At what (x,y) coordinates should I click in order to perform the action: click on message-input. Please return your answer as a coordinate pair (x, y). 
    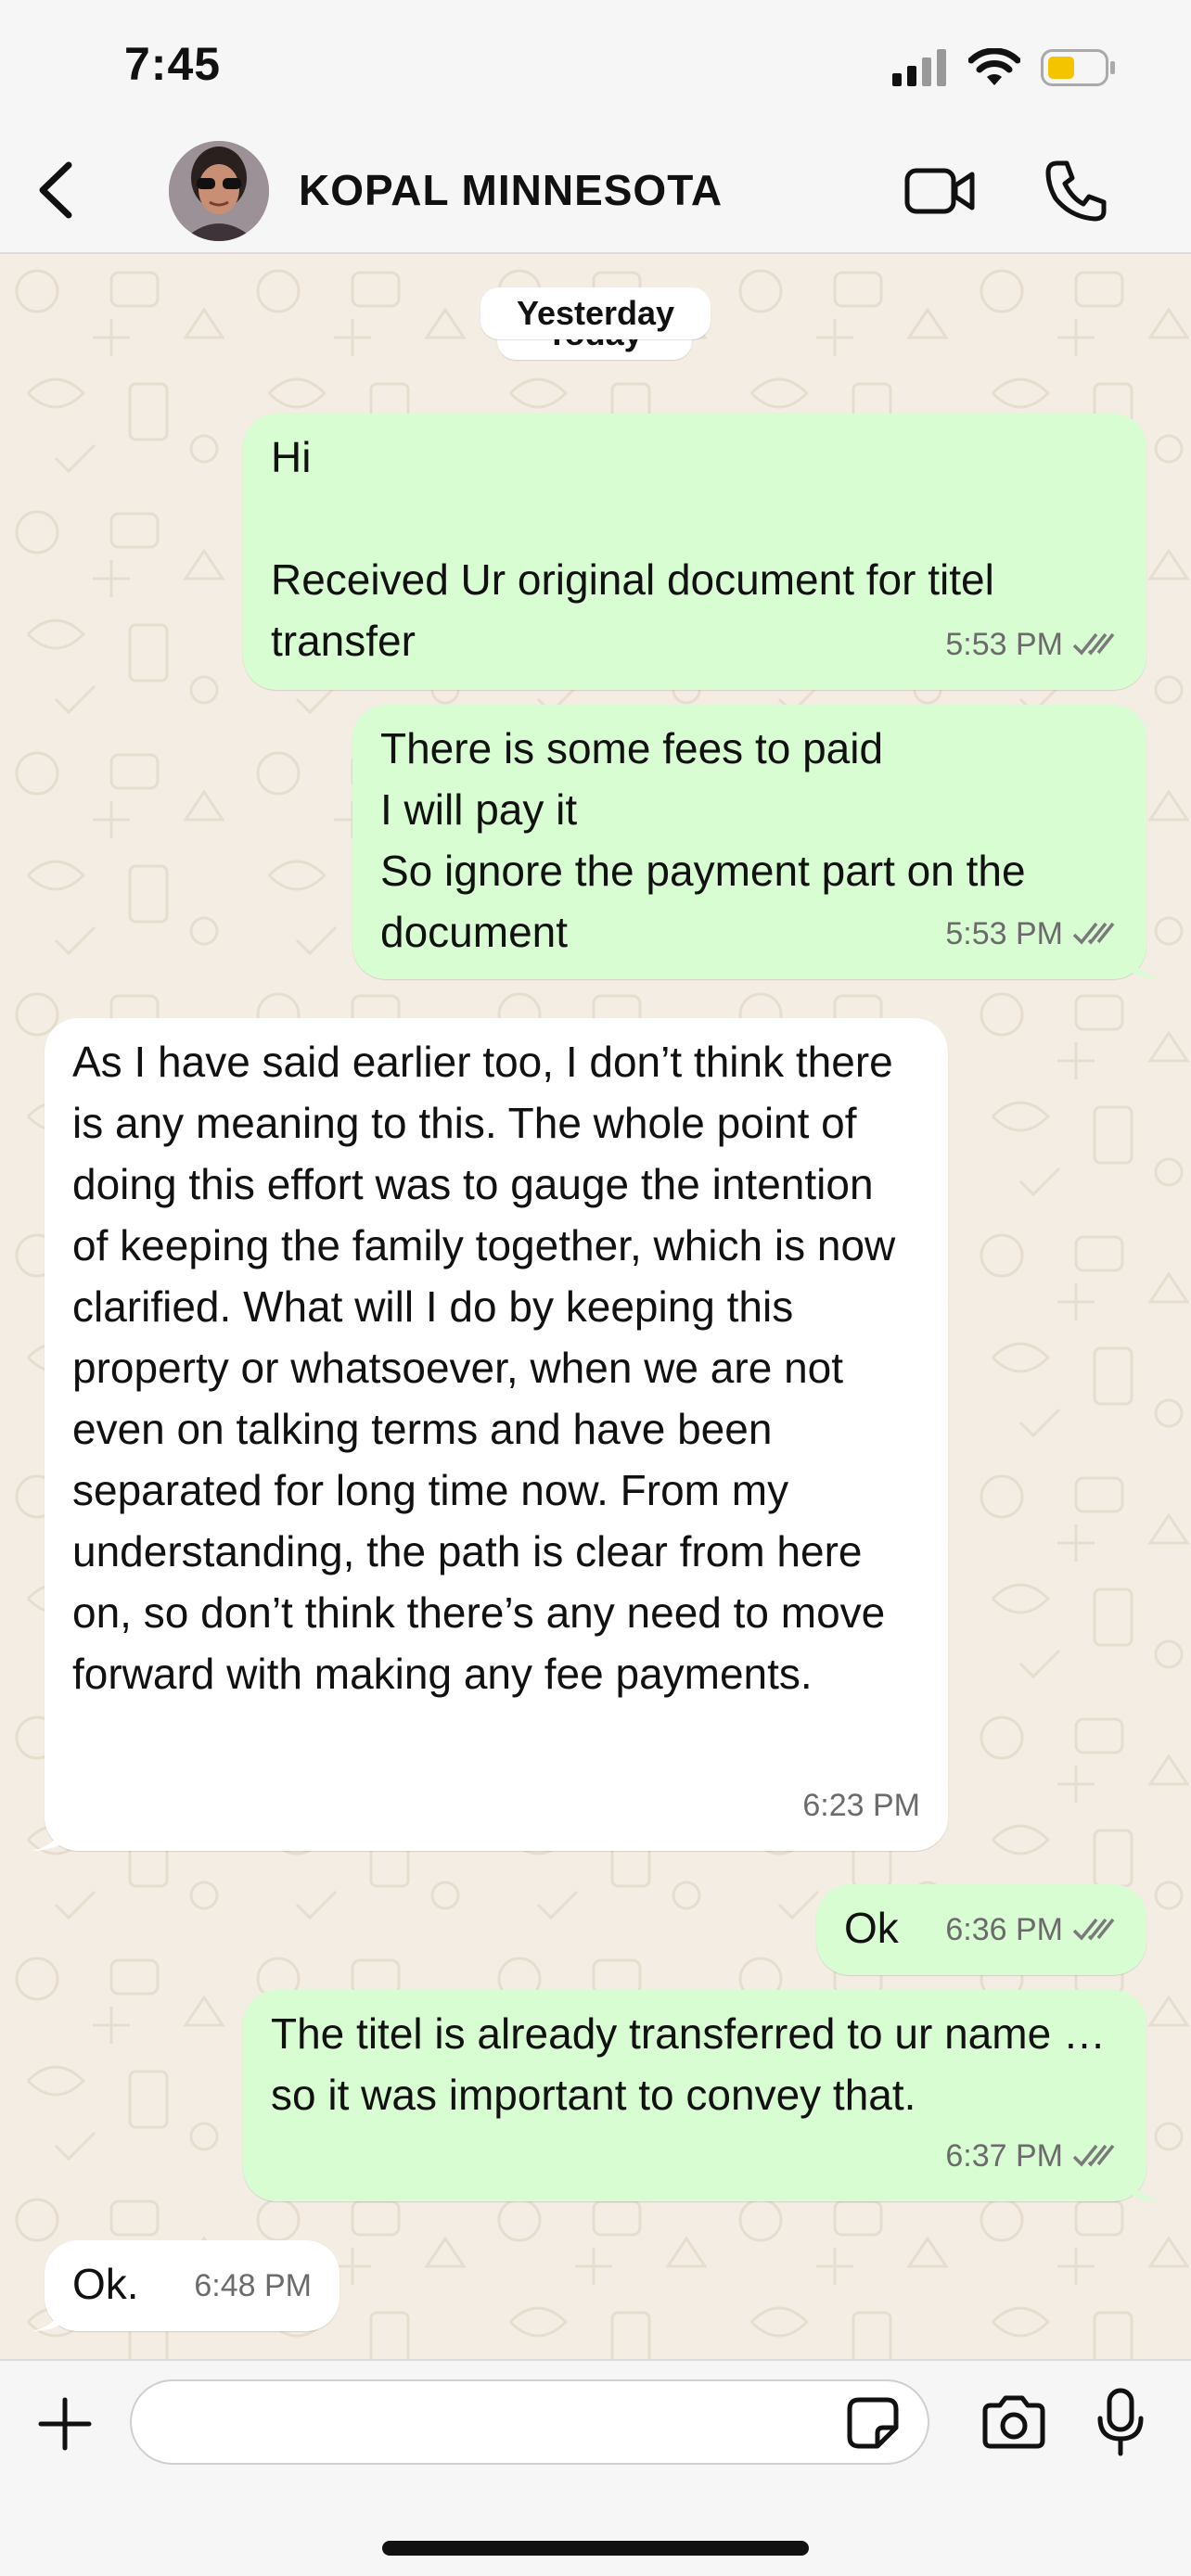
    Looking at the image, I should click on (529, 2422).